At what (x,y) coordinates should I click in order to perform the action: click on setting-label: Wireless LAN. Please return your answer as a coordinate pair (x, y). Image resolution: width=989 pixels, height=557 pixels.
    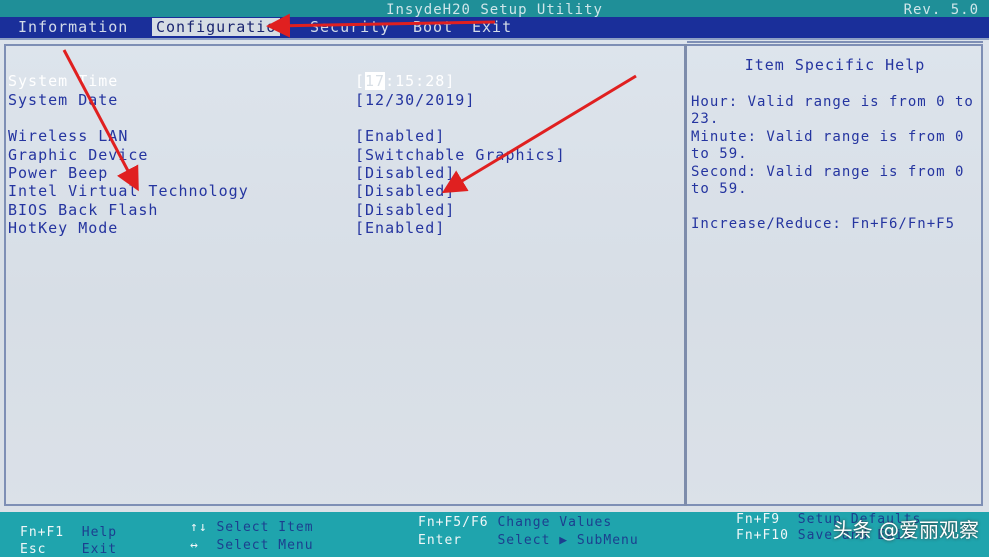
    Looking at the image, I should click on (68, 136).